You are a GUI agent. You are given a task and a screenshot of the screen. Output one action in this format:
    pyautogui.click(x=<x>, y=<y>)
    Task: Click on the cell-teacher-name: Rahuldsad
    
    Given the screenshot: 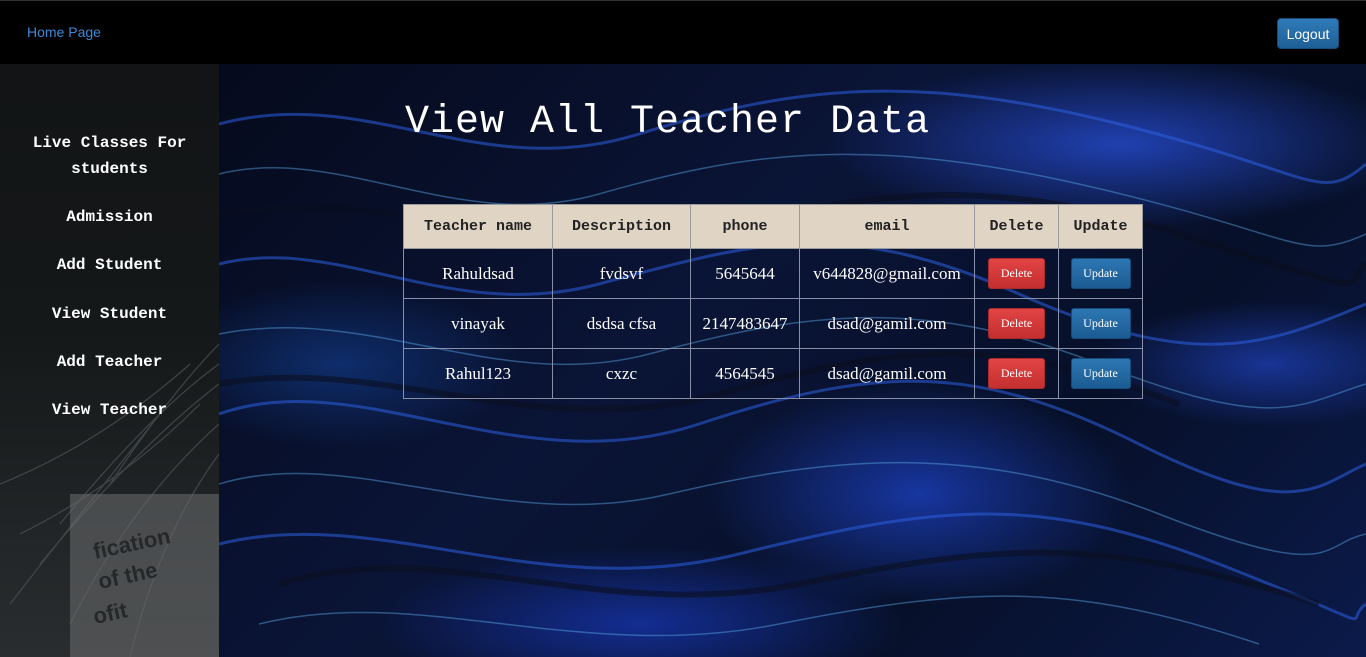 What is the action you would take?
    pyautogui.click(x=478, y=273)
    